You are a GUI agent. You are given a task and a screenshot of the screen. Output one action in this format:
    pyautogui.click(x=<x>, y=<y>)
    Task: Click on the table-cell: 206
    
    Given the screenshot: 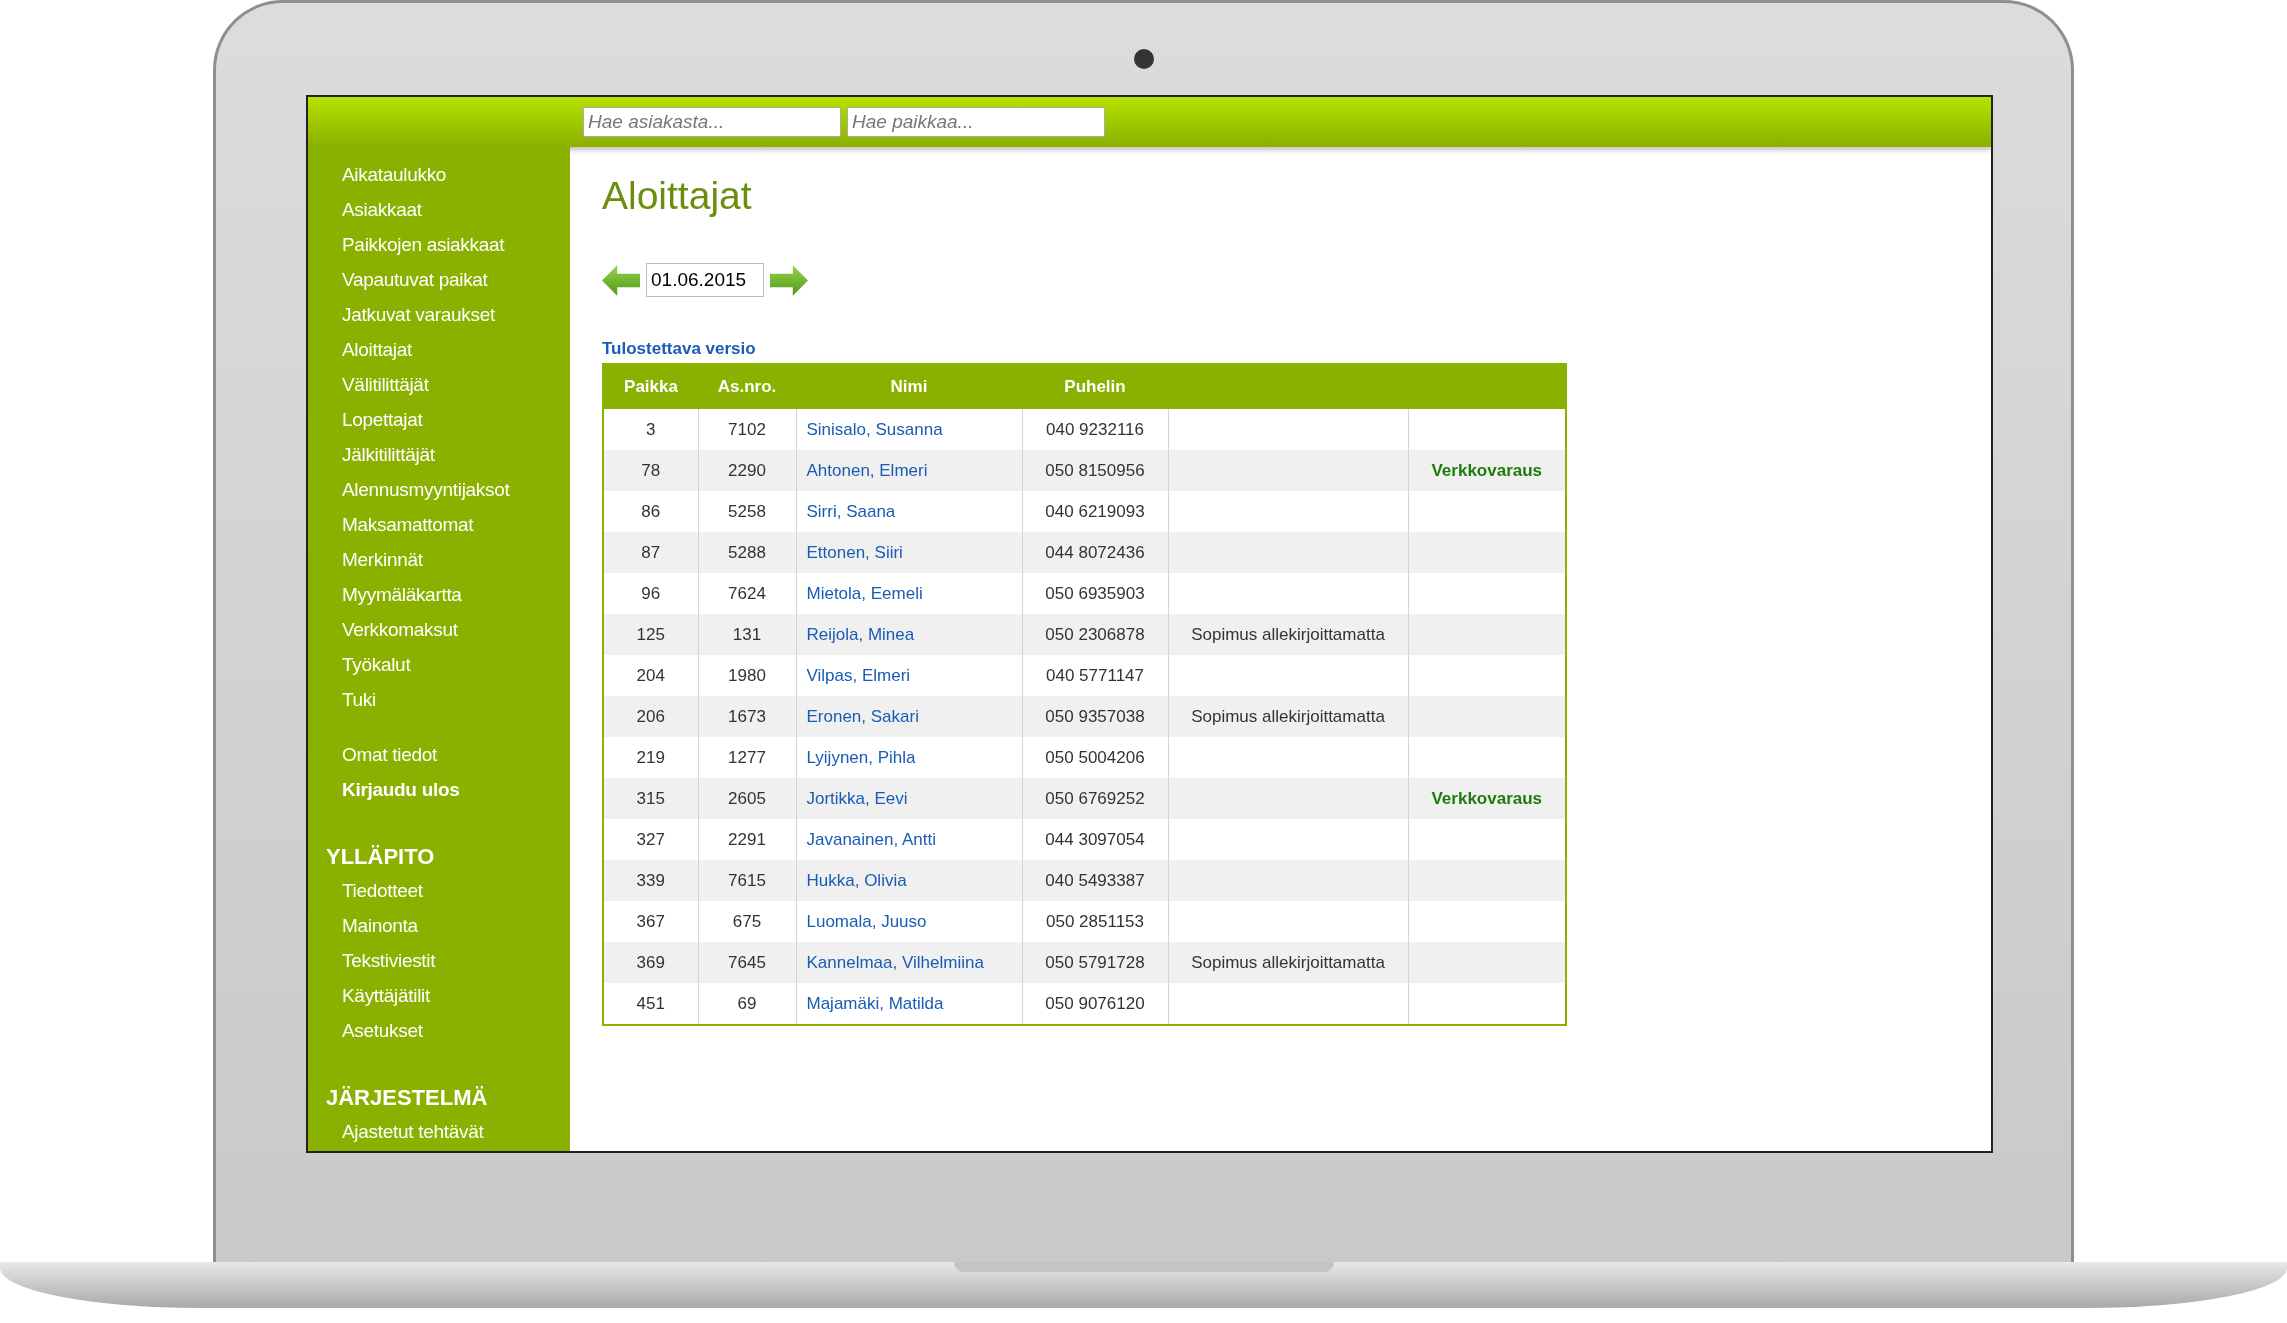 What is the action you would take?
    pyautogui.click(x=650, y=716)
    